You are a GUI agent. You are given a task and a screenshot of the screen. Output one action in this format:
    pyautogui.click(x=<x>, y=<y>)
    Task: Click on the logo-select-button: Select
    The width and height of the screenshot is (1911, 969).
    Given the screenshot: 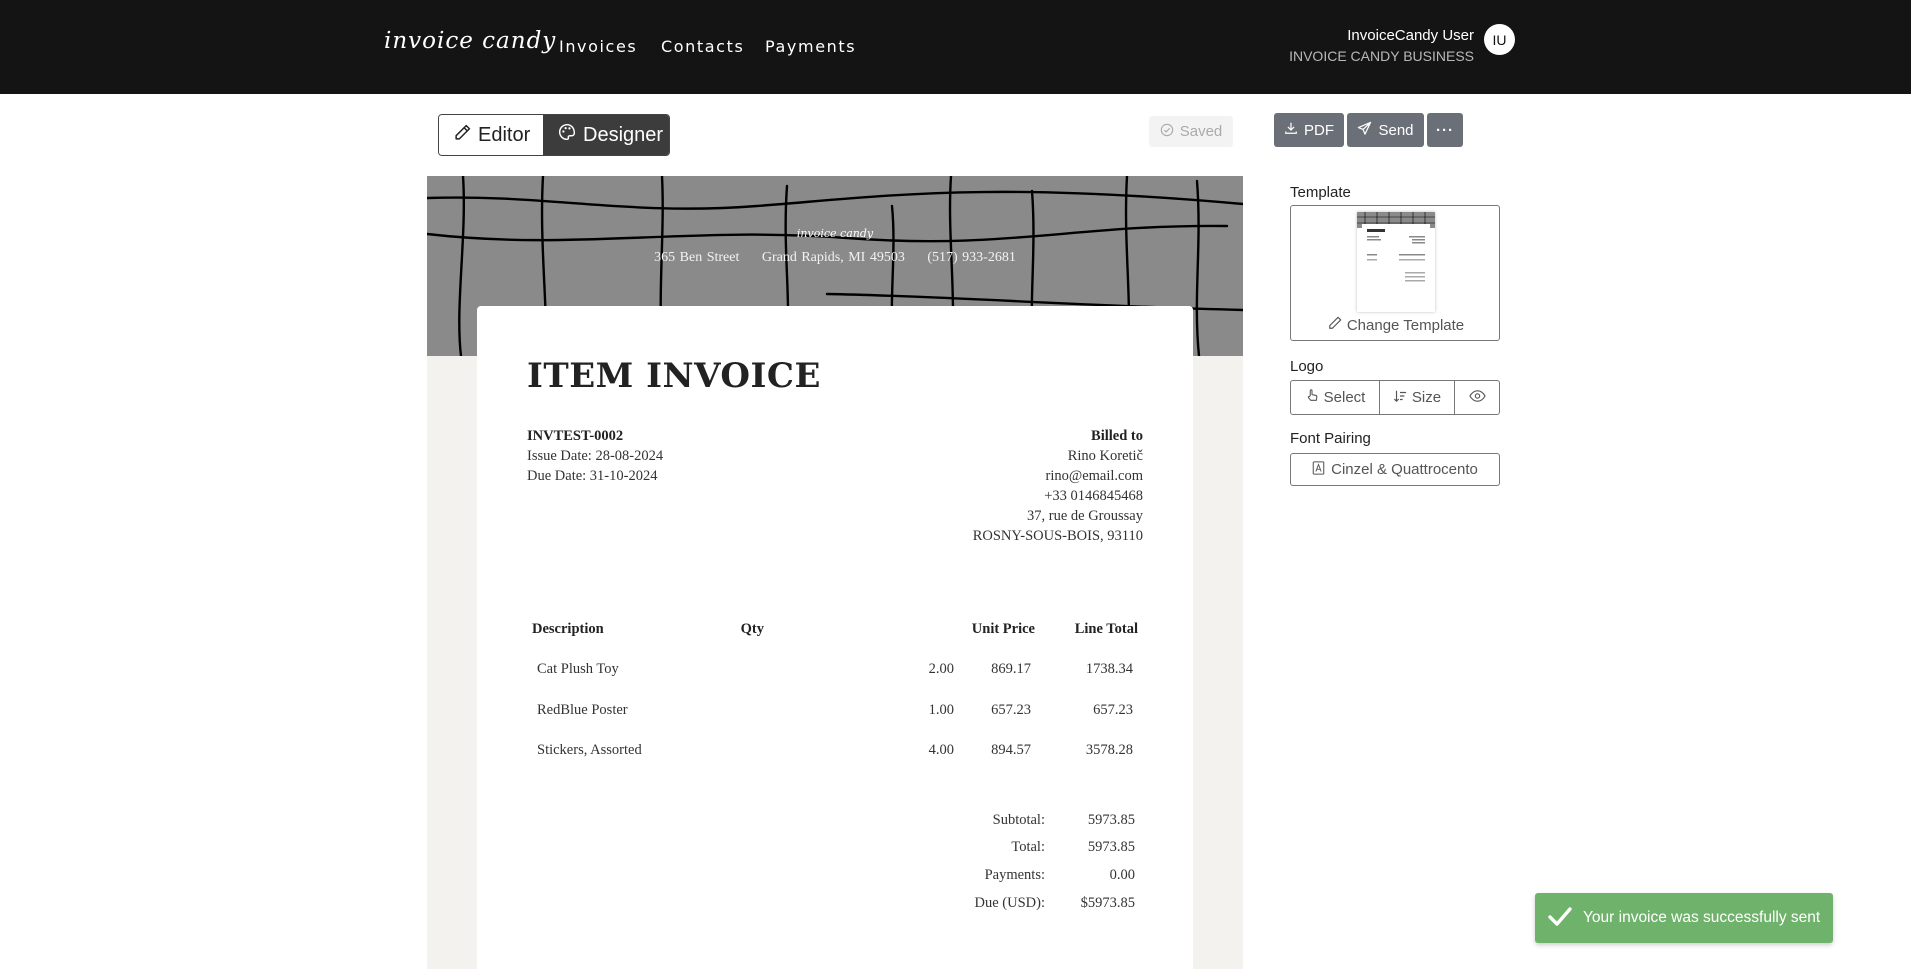 What is the action you would take?
    pyautogui.click(x=1335, y=397)
    